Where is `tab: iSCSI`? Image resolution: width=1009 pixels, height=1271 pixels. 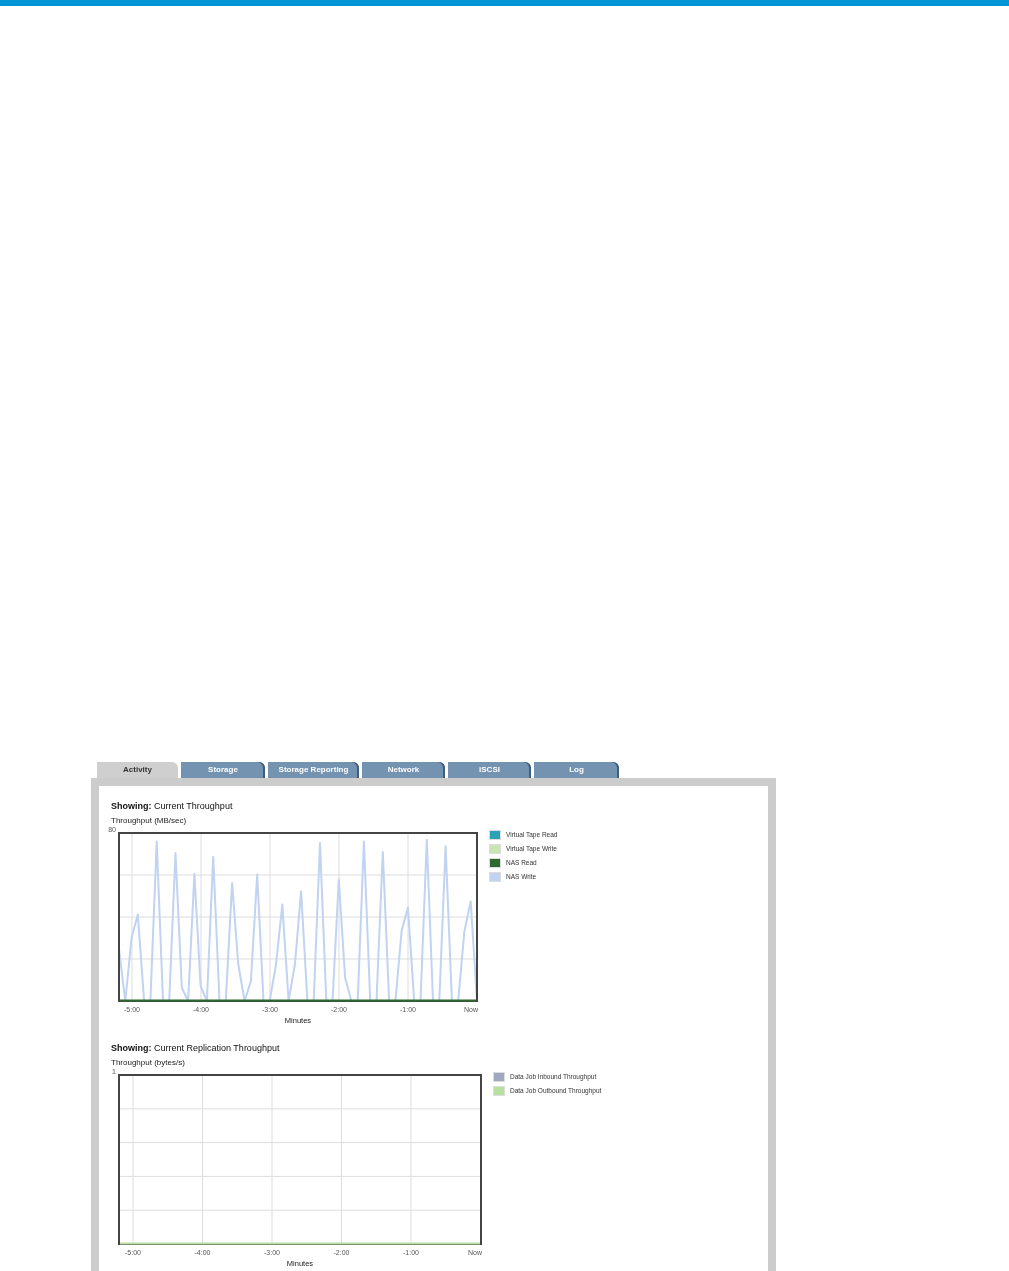
tab: iSCSI is located at coordinates (489, 770).